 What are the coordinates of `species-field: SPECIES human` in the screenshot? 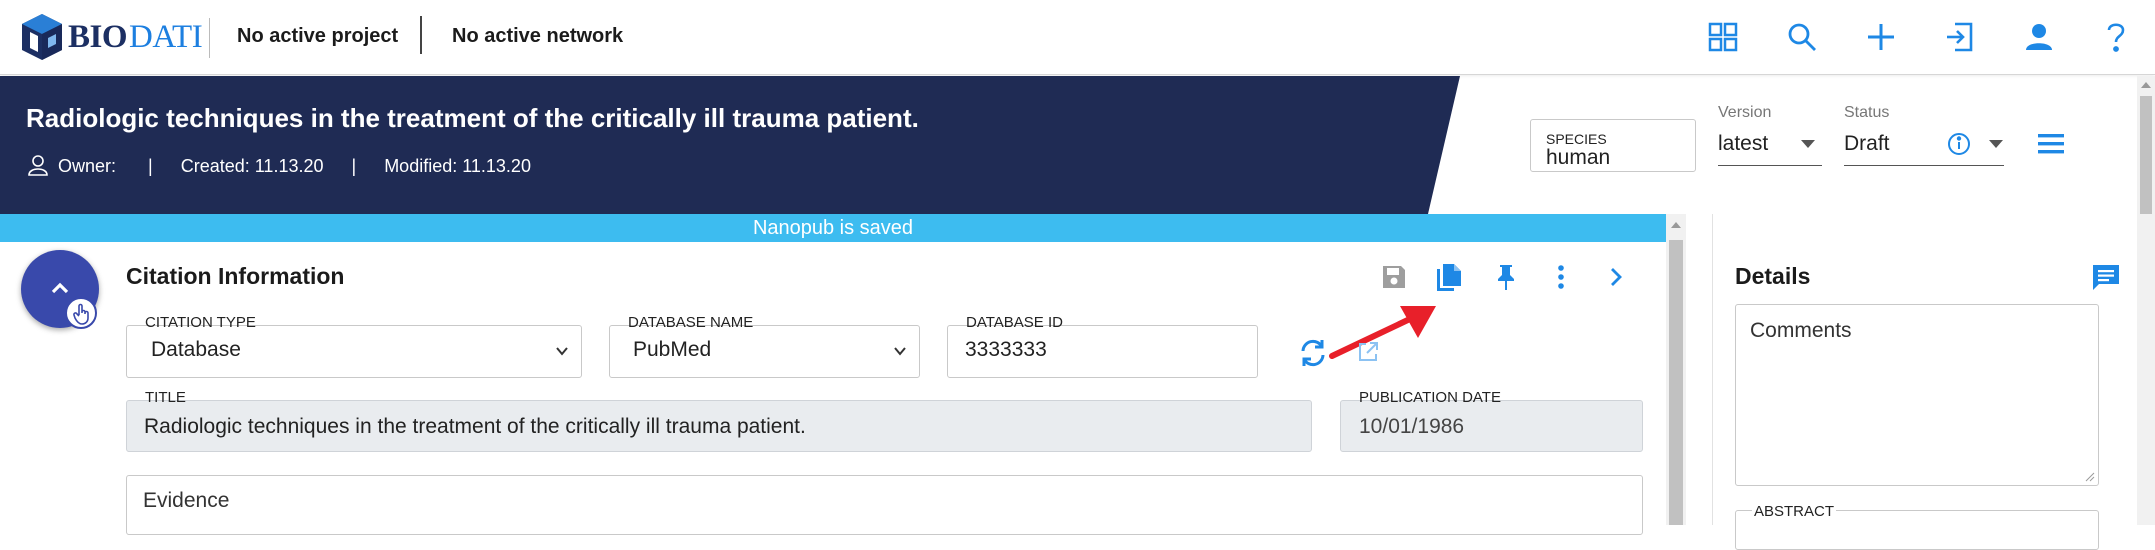 It's located at (1613, 145).